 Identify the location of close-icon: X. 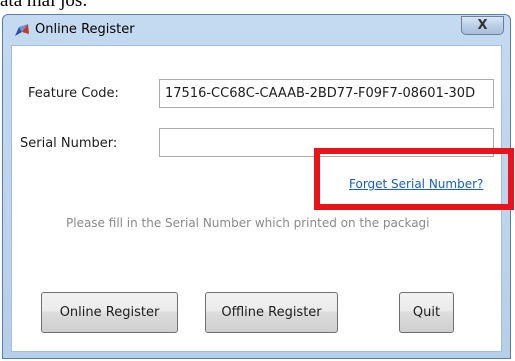
(482, 25).